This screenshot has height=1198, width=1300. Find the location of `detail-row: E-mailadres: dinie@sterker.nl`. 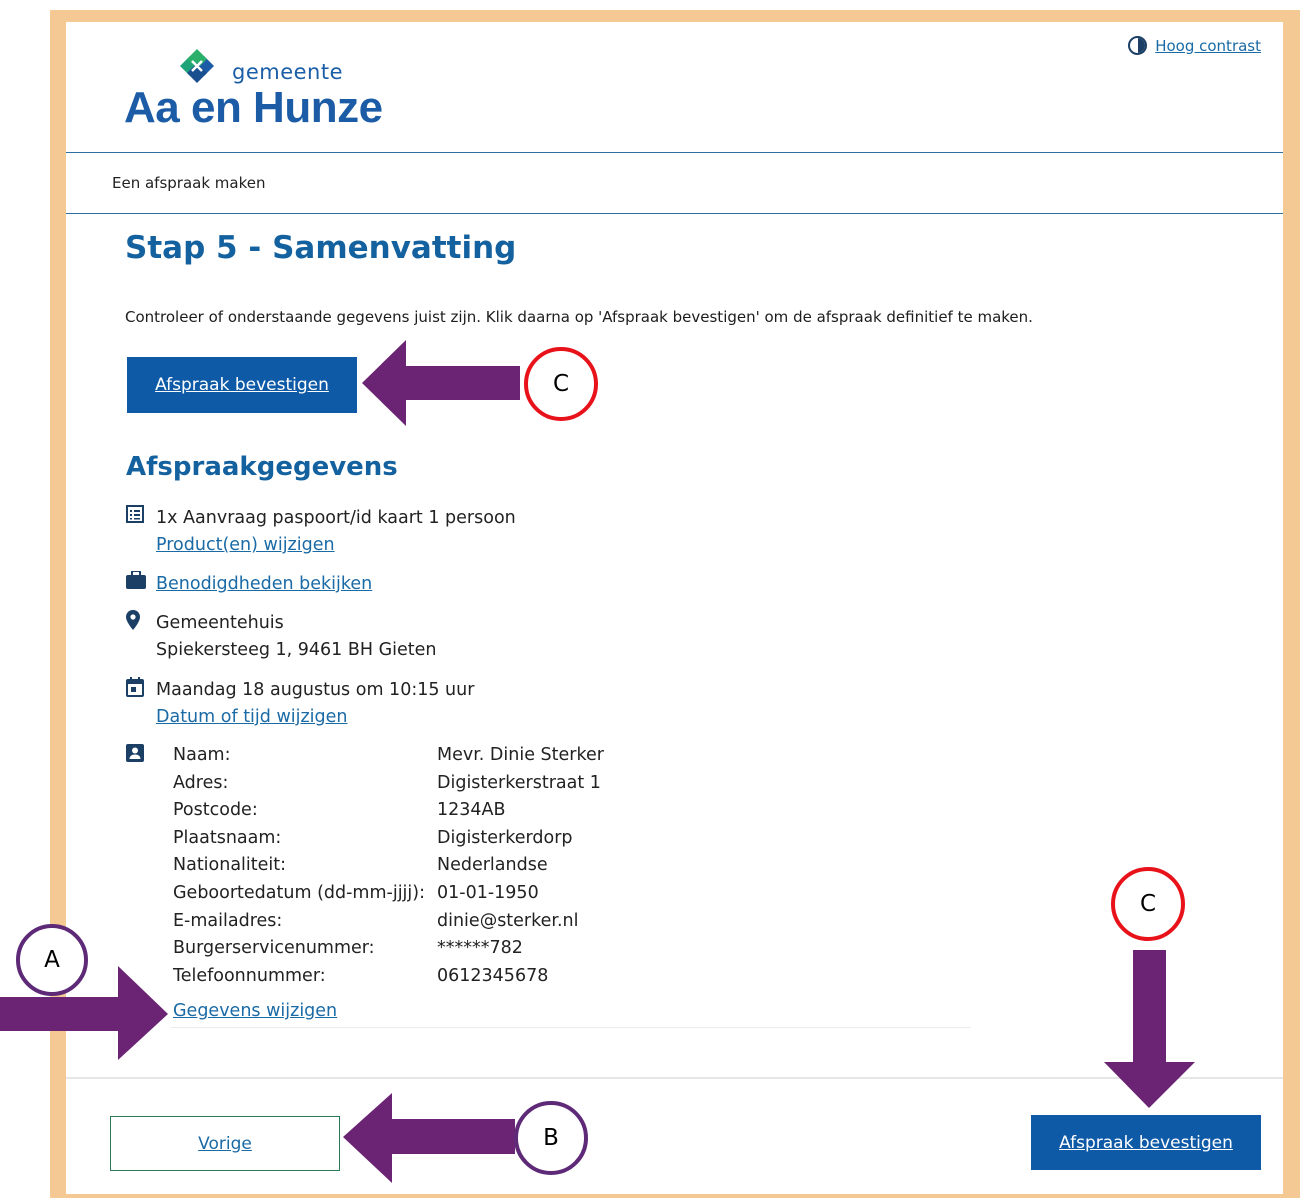

detail-row: E-mailadres: dinie@sterker.nl is located at coordinates (388, 922).